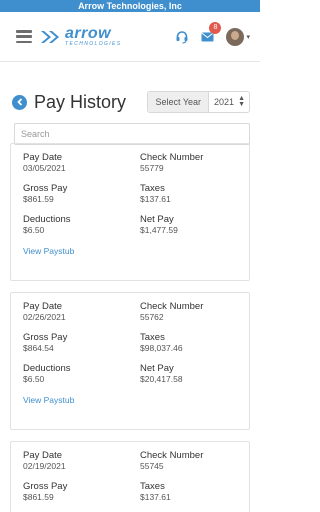 Image resolution: width=320 pixels, height=512 pixels. I want to click on pay-date-value: 02/19/2021, so click(44, 466).